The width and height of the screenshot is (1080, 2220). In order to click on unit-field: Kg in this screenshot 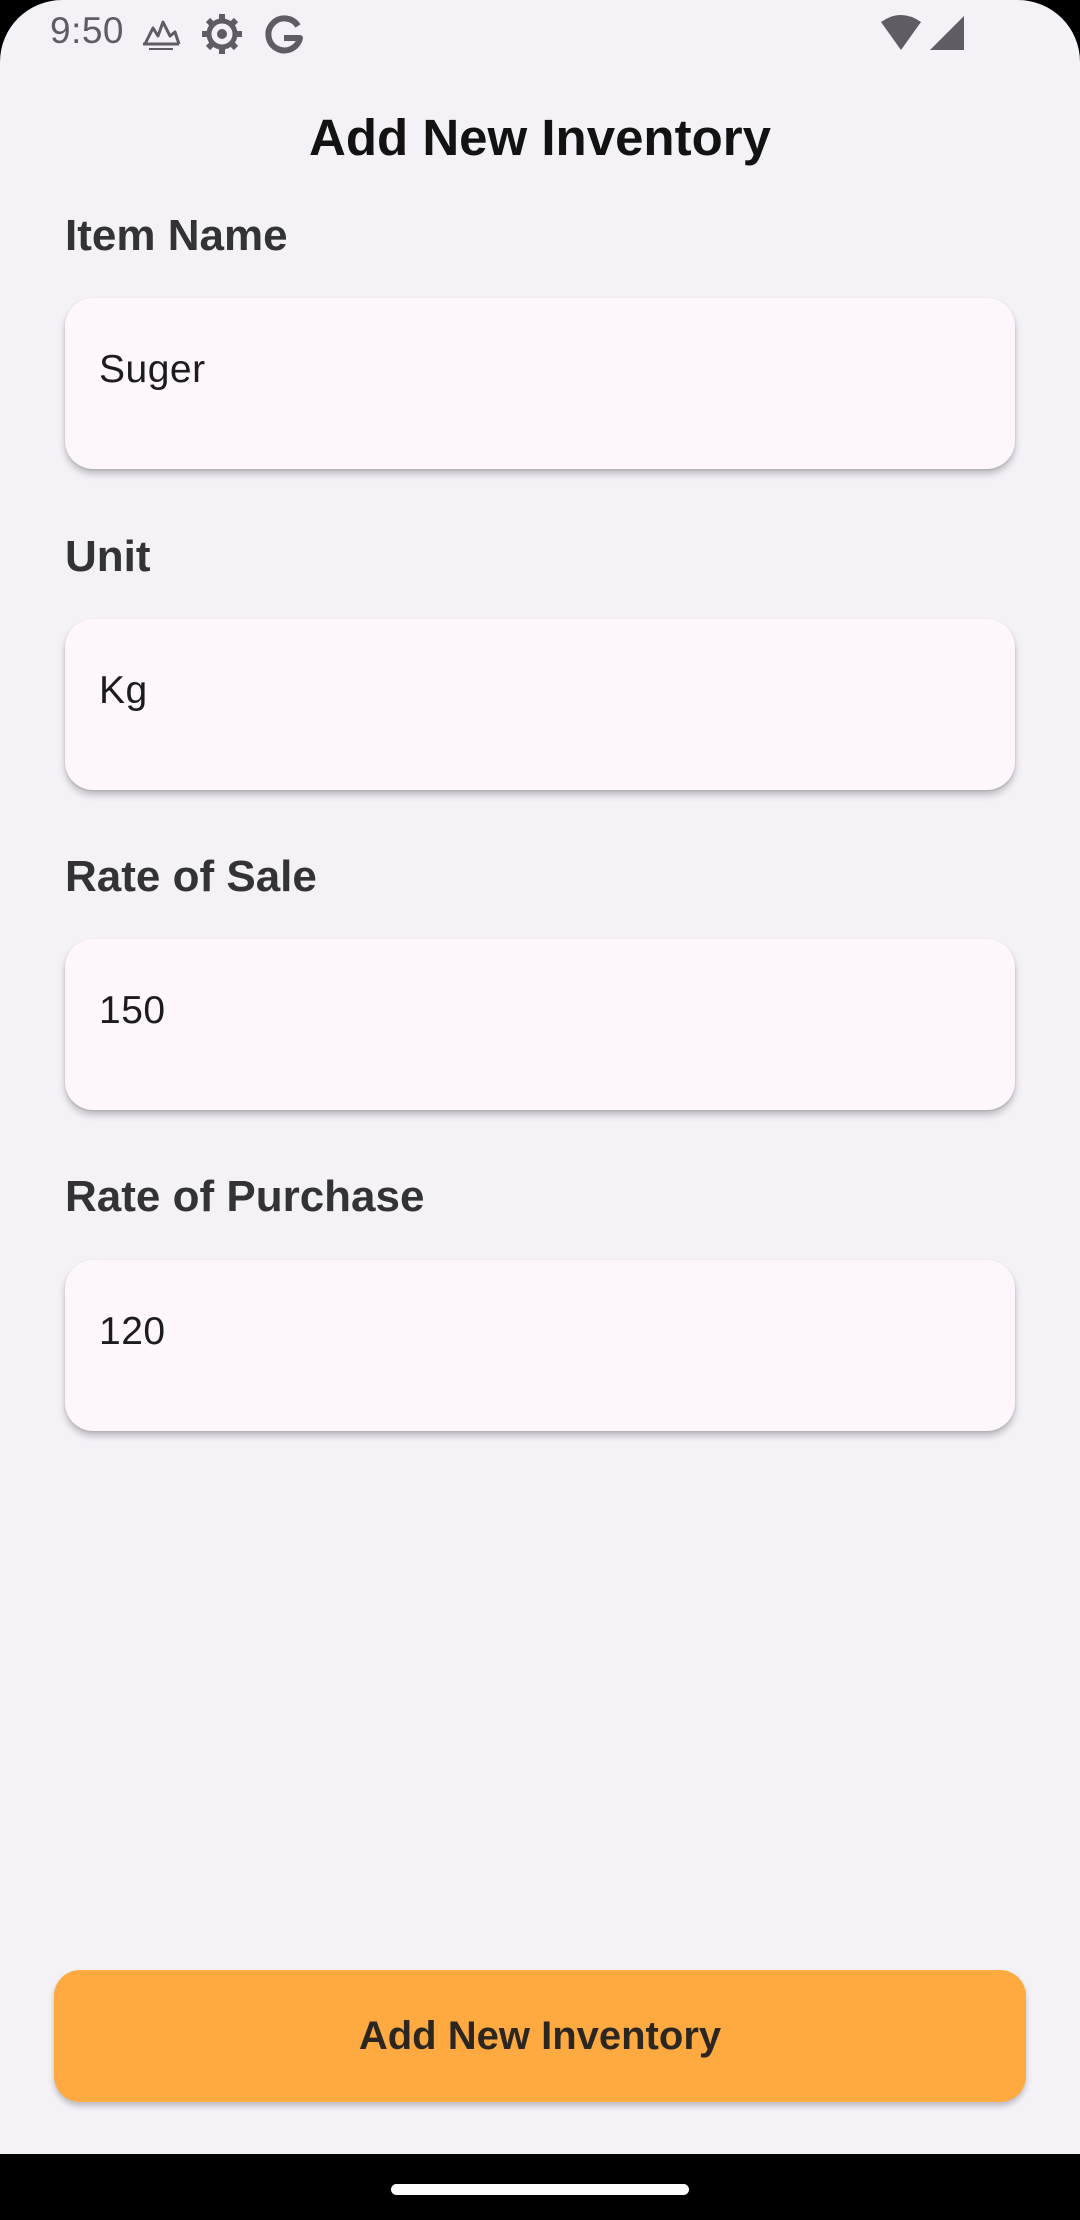, I will do `click(540, 704)`.